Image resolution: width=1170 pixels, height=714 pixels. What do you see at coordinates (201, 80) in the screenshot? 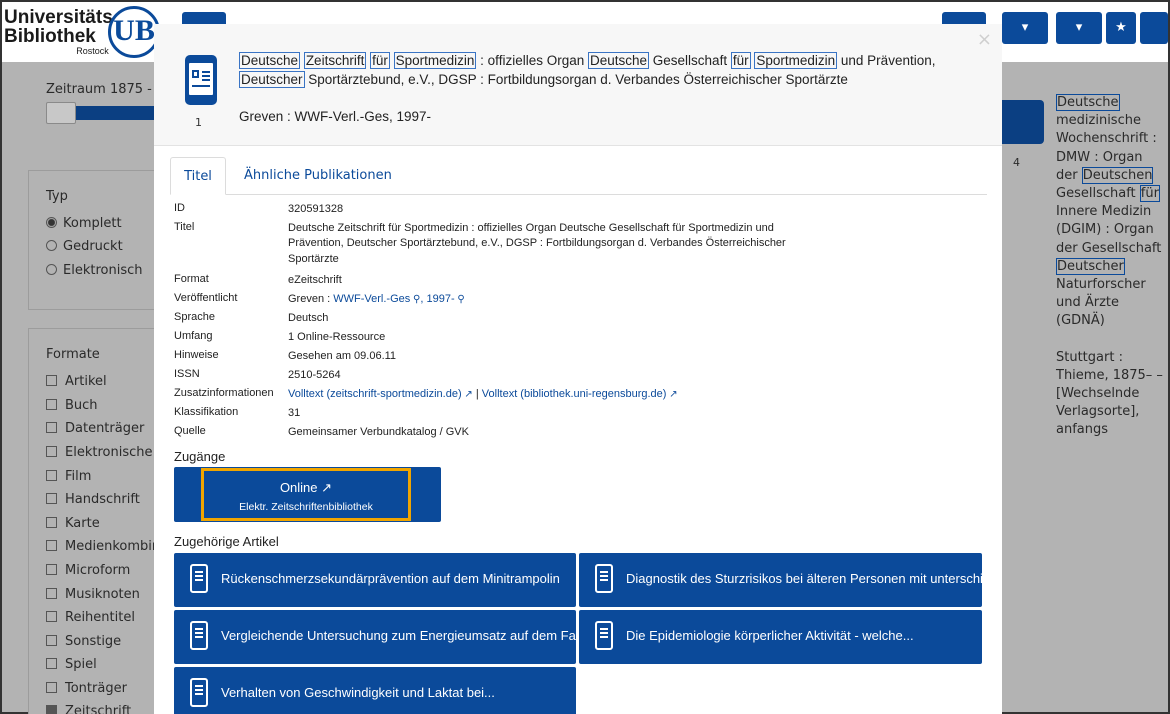
I see `ejournal-icon` at bounding box center [201, 80].